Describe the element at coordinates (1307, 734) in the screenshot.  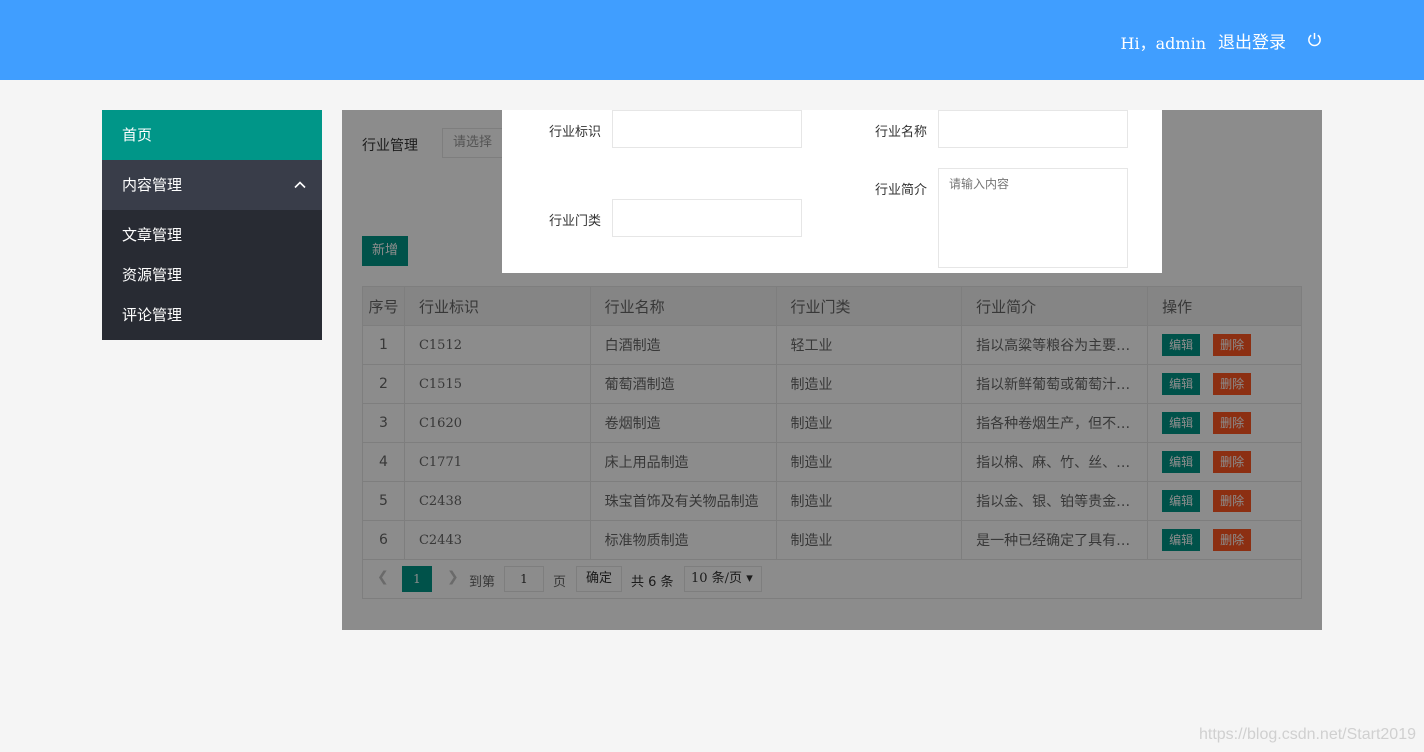
I see `watermark: https://blog.csdn.net/Start2019` at that location.